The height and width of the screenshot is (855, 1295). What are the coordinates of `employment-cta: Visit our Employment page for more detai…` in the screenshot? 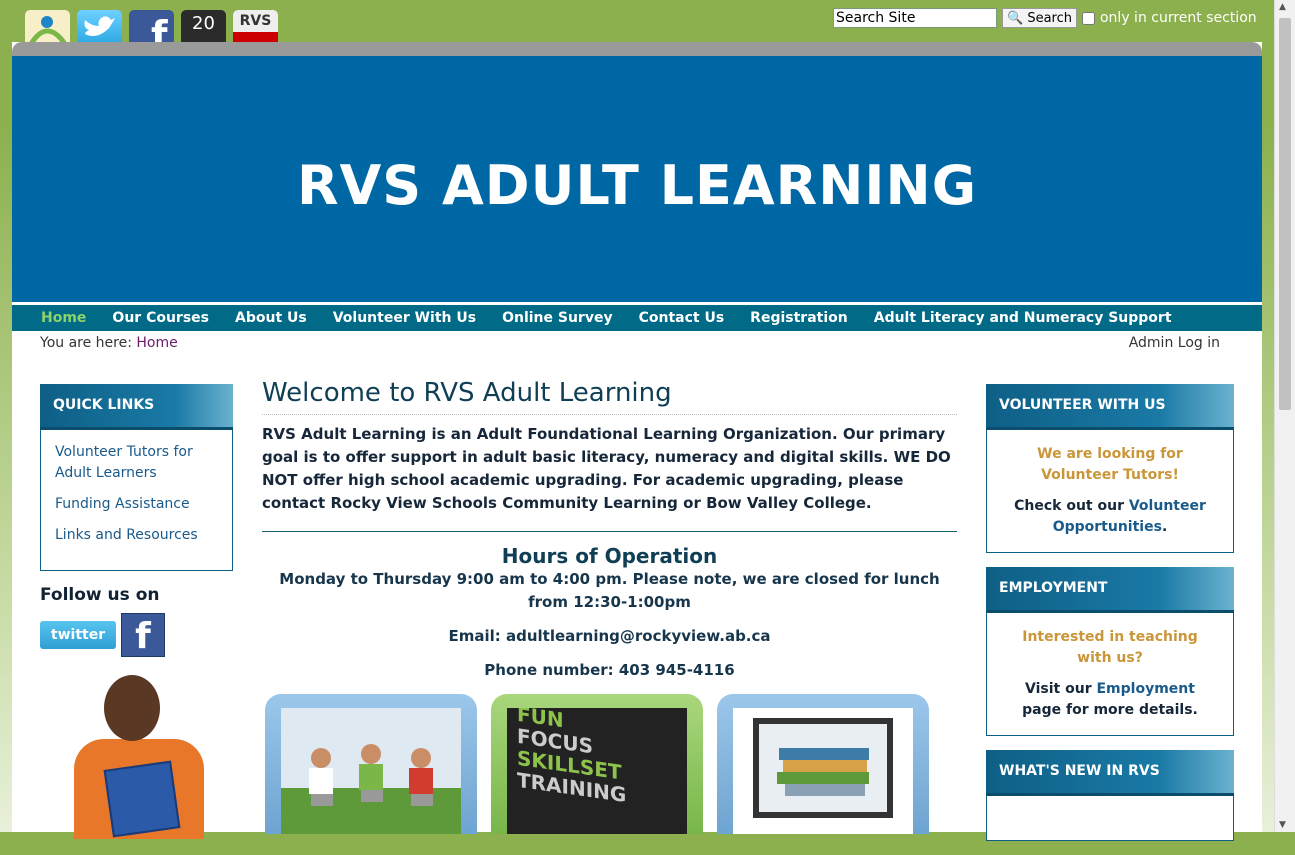 It's located at (1110, 700).